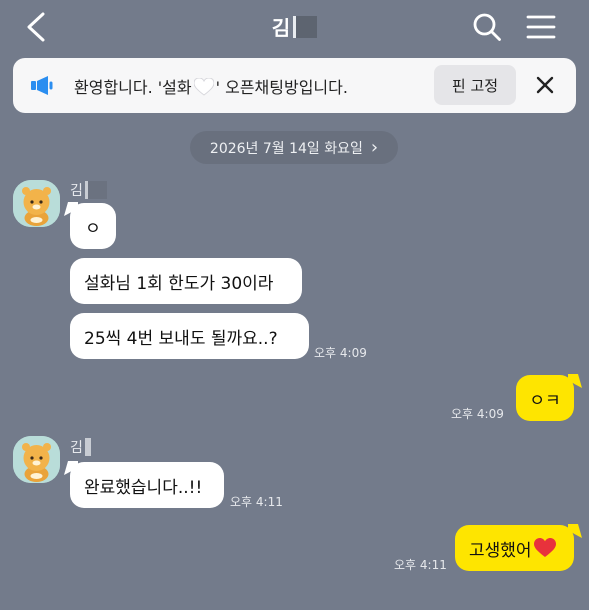 The image size is (589, 610). I want to click on my-message-bubble: ㅇㅋ, so click(545, 398).